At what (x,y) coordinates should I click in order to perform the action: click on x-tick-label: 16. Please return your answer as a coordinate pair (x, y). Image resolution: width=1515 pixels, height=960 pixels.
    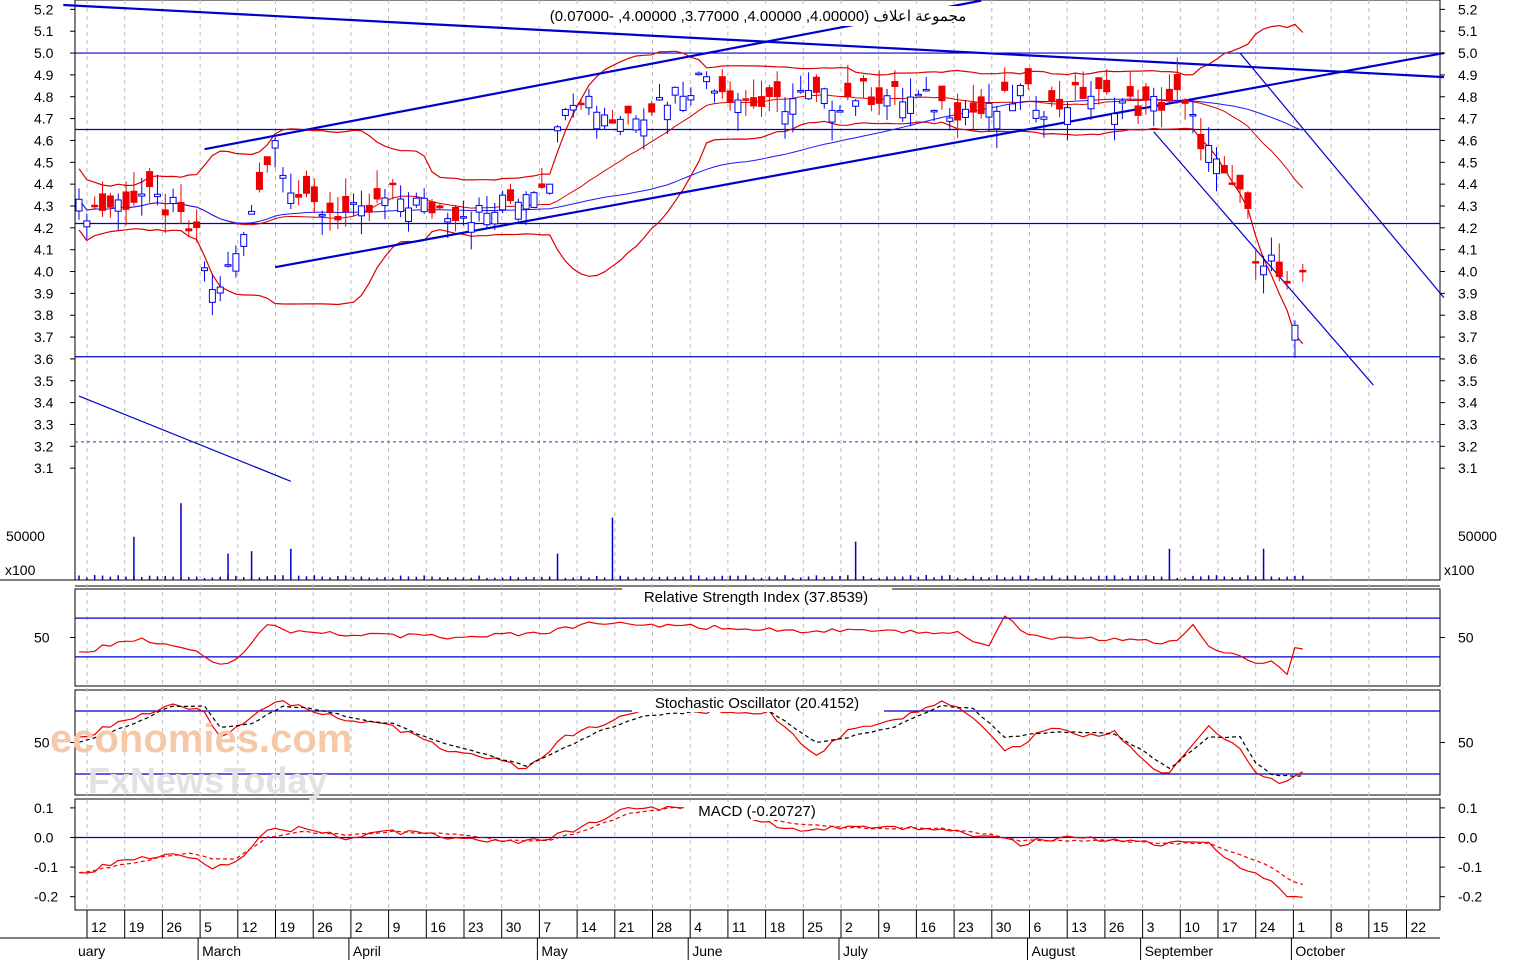
    Looking at the image, I should click on (928, 927).